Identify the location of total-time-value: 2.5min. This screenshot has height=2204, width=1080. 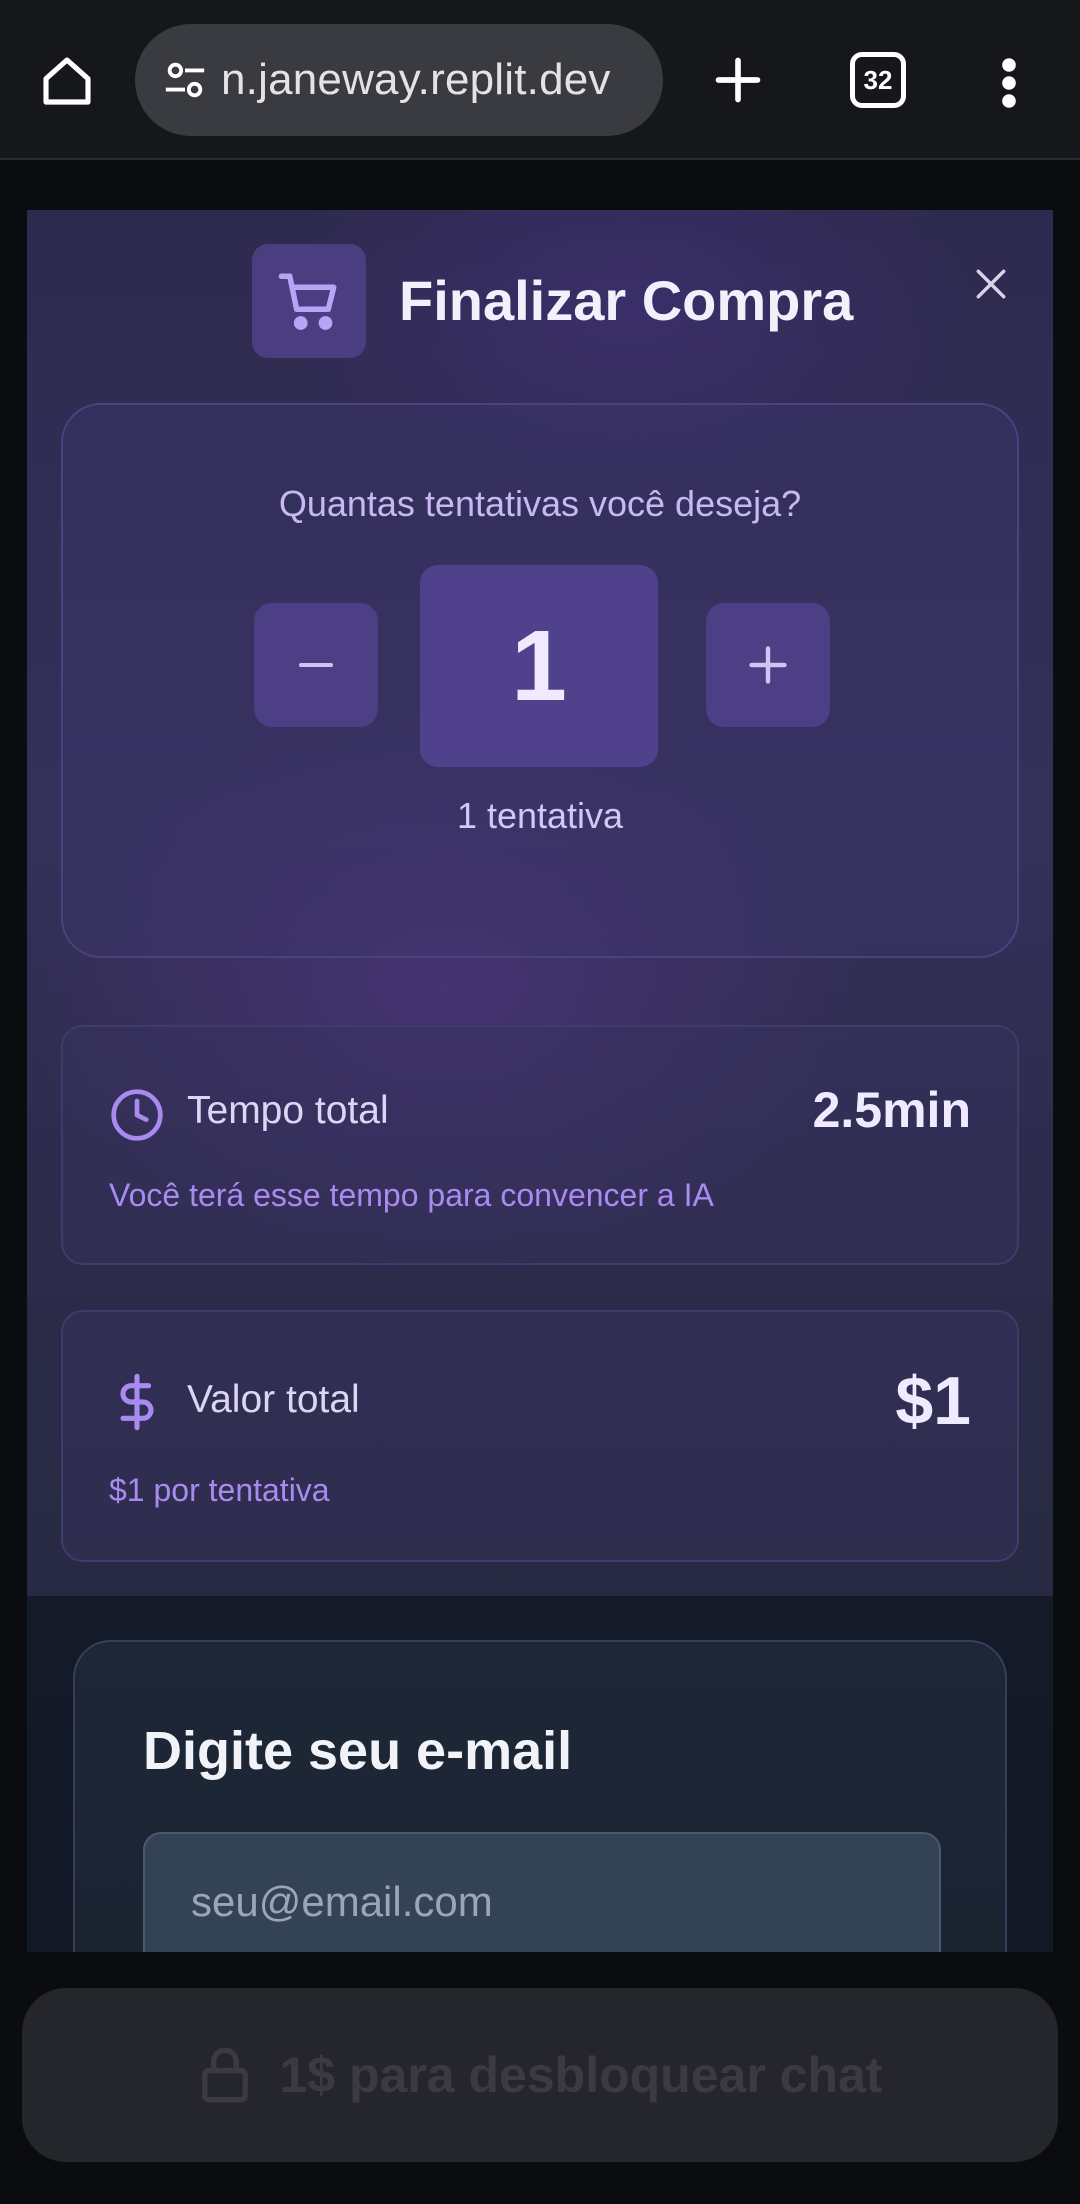
(891, 1110).